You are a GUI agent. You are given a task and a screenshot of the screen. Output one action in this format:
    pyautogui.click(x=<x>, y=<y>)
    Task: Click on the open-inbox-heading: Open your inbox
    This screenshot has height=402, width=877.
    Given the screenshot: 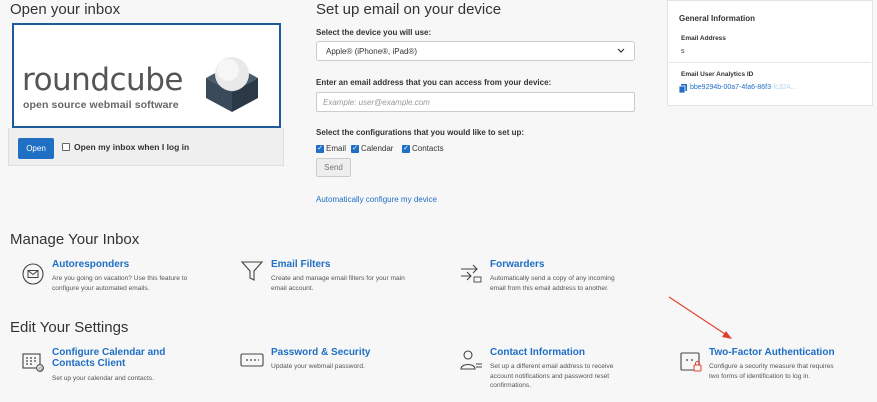 What is the action you would take?
    pyautogui.click(x=65, y=9)
    